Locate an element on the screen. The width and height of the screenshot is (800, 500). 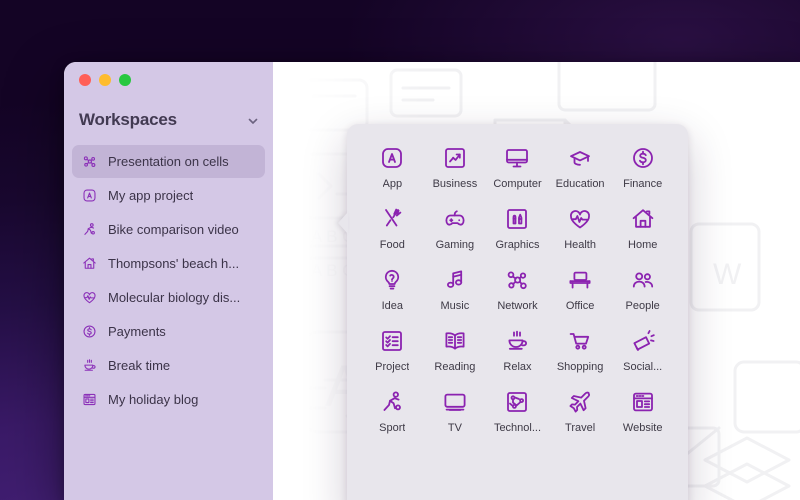
music-icon is located at coordinates (455, 280).